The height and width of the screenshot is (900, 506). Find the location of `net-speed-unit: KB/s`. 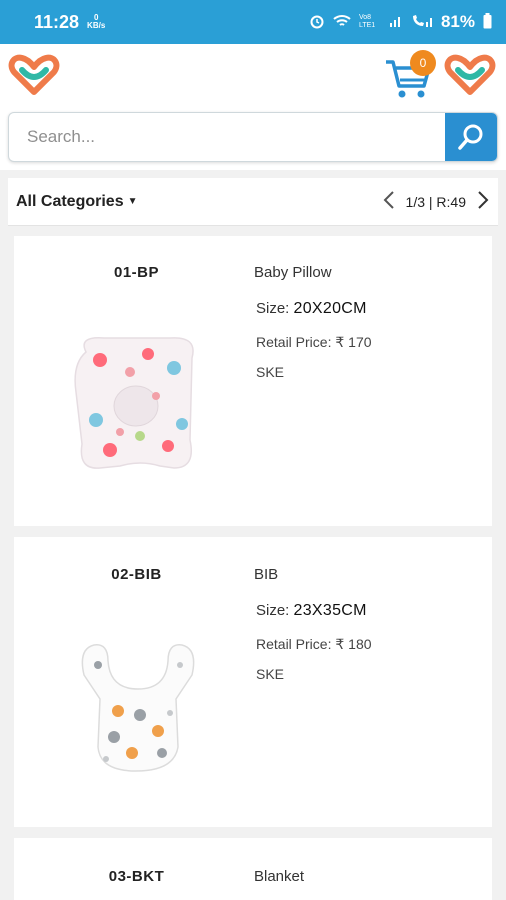

net-speed-unit: KB/s is located at coordinates (96, 25).